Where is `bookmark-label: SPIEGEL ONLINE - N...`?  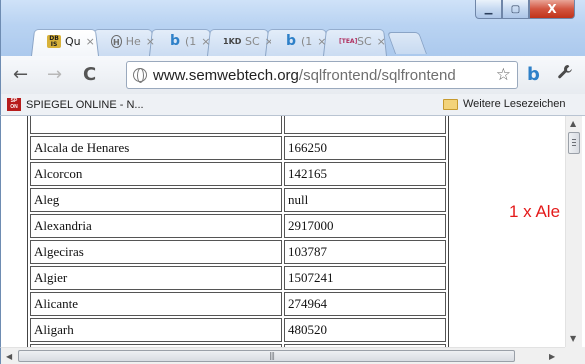 bookmark-label: SPIEGEL ONLINE - N... is located at coordinates (85, 104).